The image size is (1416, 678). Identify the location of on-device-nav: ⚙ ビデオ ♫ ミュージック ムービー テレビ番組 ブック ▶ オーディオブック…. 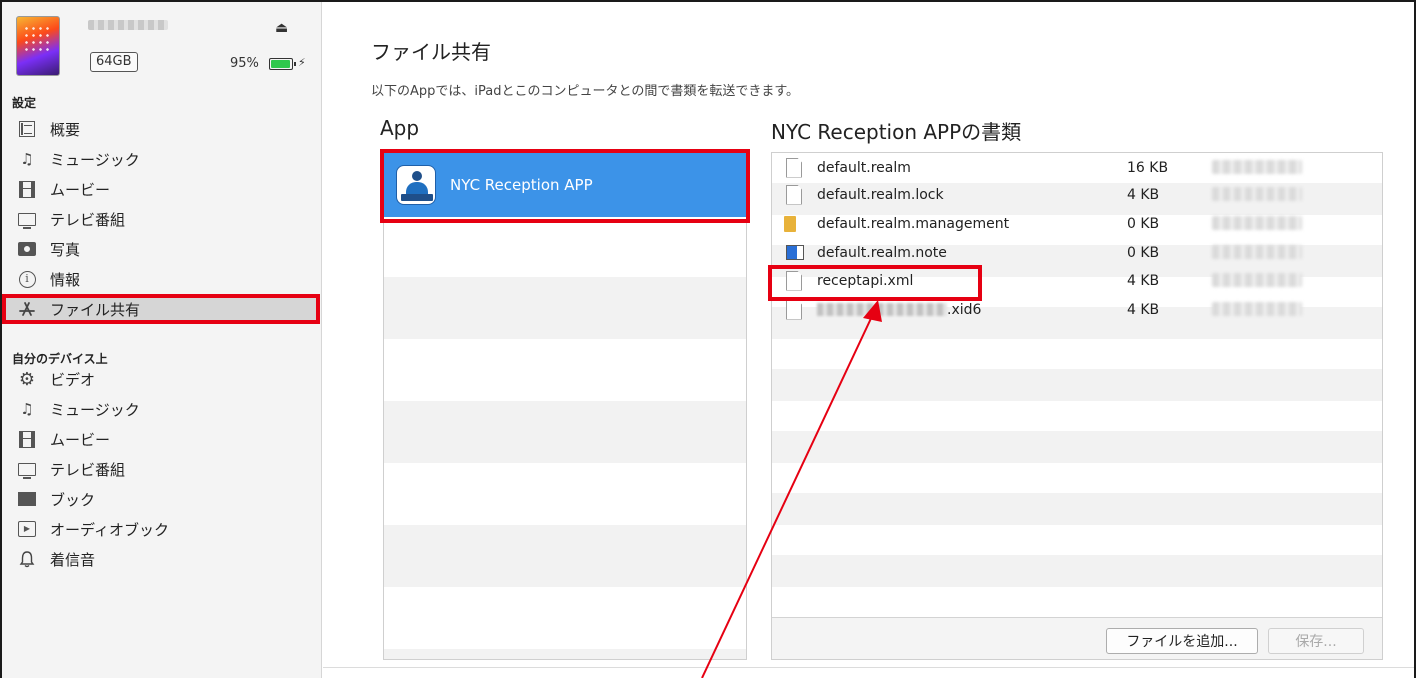
(161, 469).